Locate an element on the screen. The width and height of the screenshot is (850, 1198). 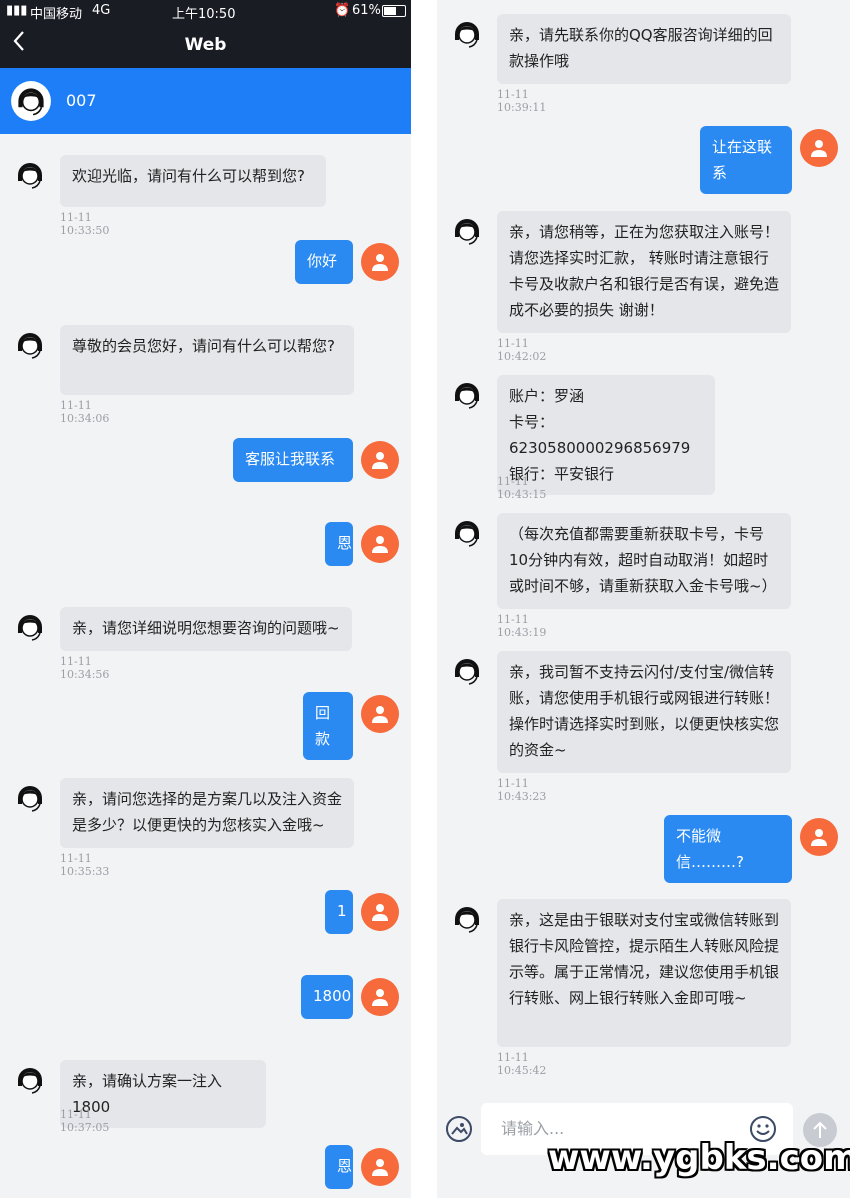
message-timestamp: 11-11 10:45:42 is located at coordinates (522, 1064).